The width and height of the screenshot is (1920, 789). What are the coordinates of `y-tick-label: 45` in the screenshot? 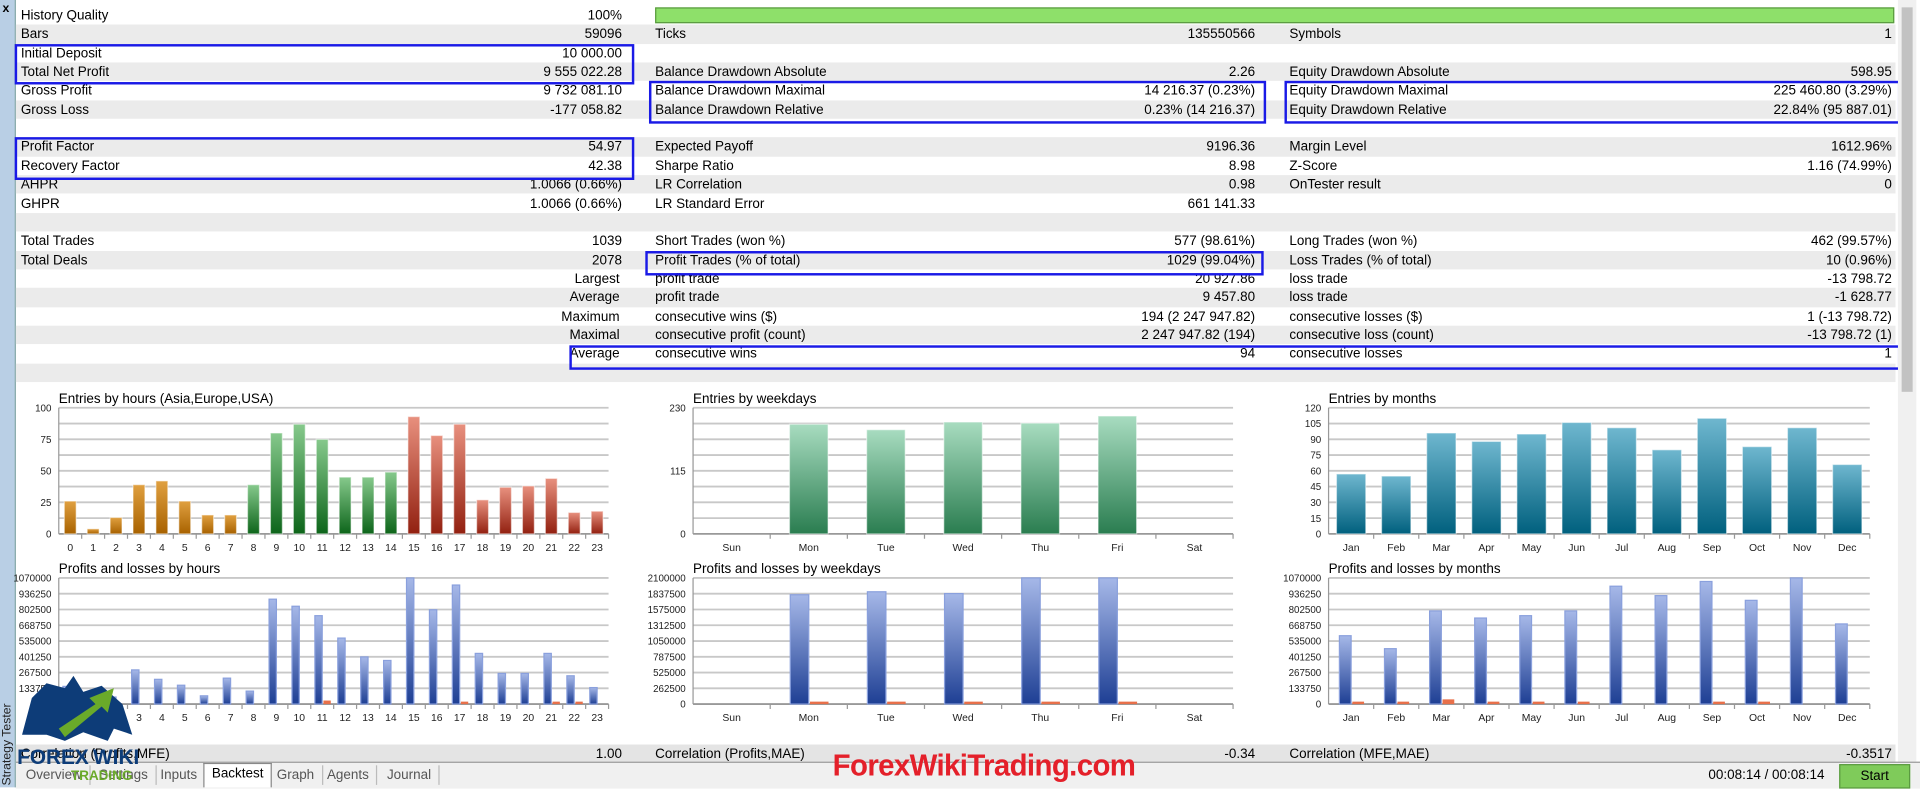 It's located at (1315, 487).